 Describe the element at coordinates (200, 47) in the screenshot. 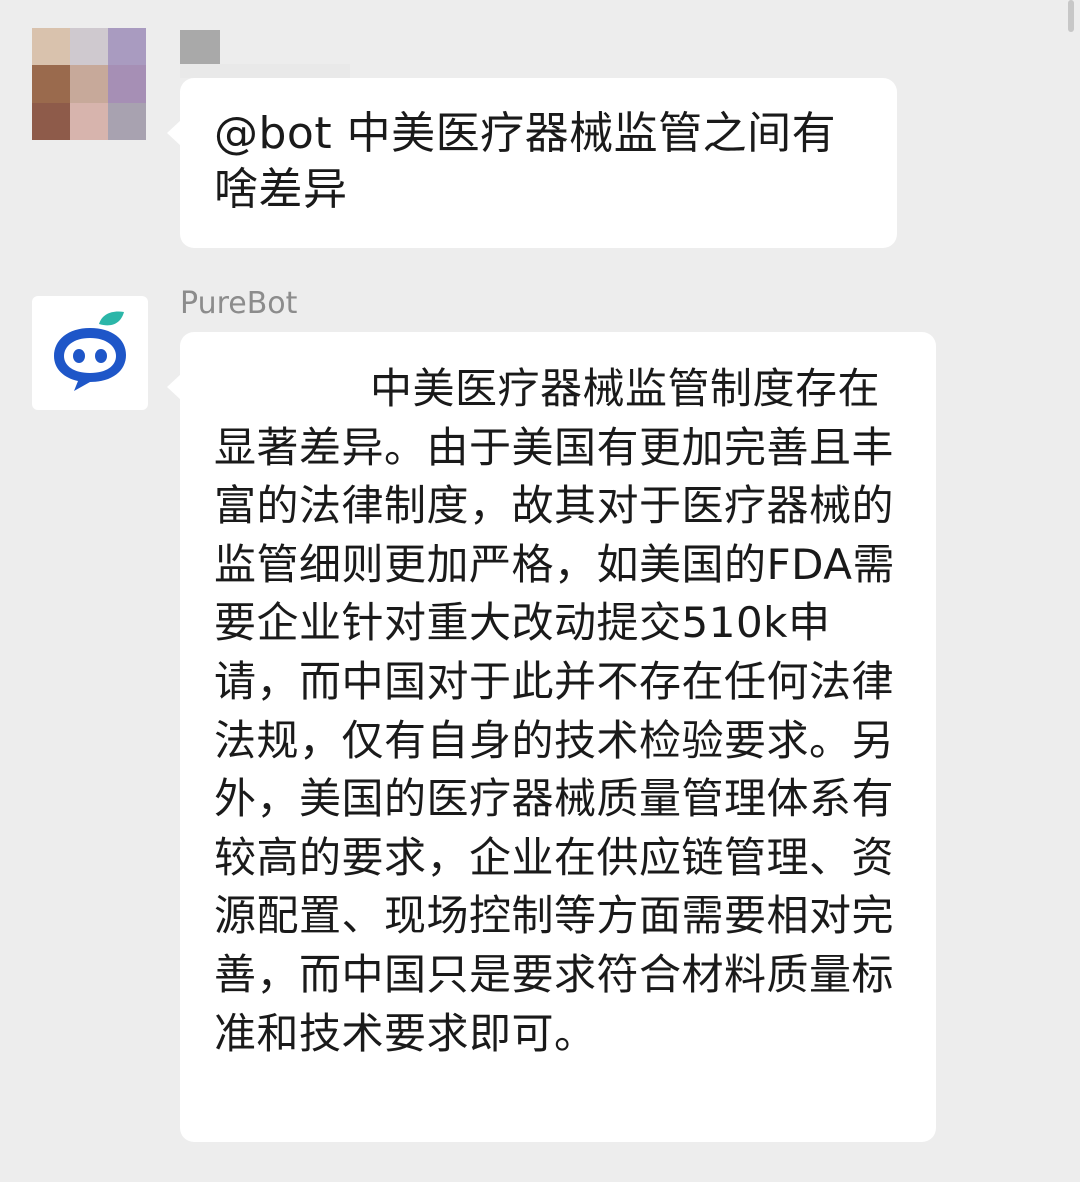

I see `user-nickname-blurred` at that location.